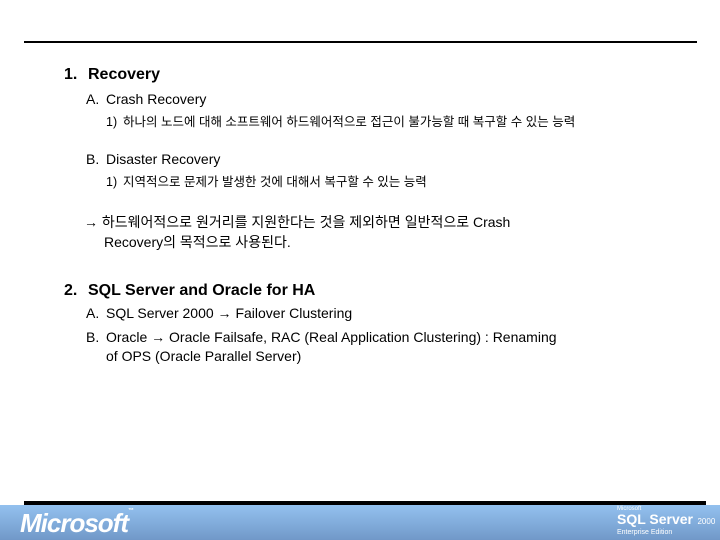 This screenshot has width=720, height=540. Describe the element at coordinates (124, 74) in the screenshot. I see `section-title: Recovery` at that location.